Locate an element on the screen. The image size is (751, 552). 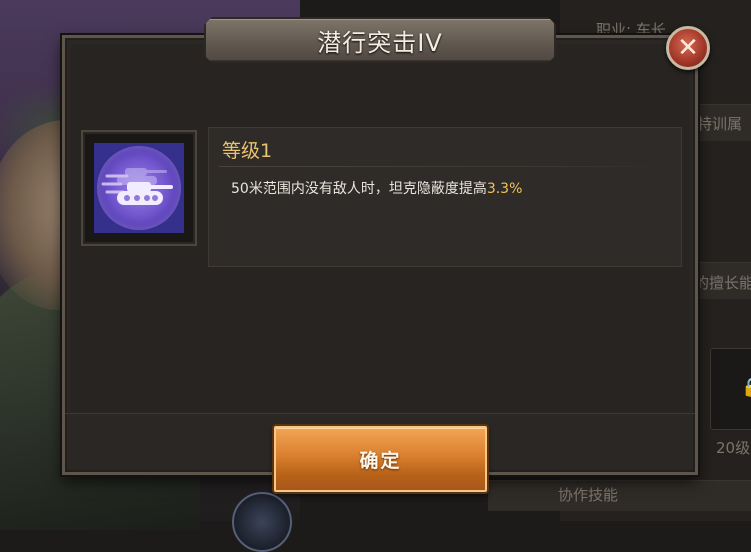
skill-description-value: 3.3% is located at coordinates (504, 189).